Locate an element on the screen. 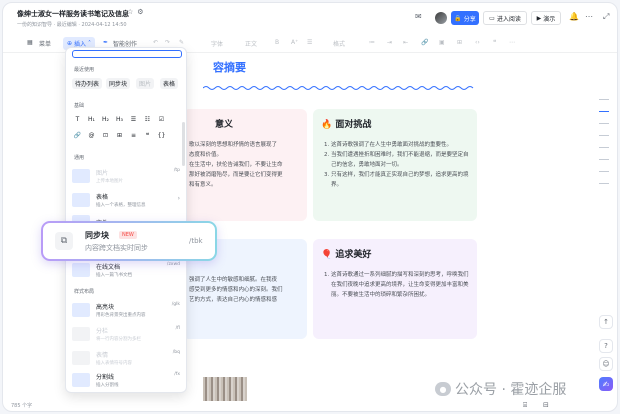  menu-item-columns: 分栏 将一行内容分割为多栏 /fl is located at coordinates (128, 334).